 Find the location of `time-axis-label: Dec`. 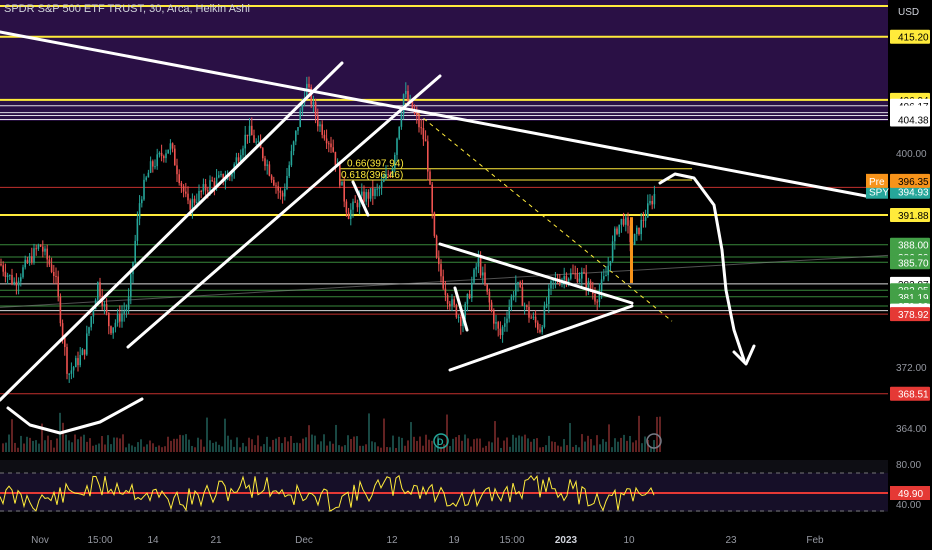

time-axis-label: Dec is located at coordinates (304, 540).